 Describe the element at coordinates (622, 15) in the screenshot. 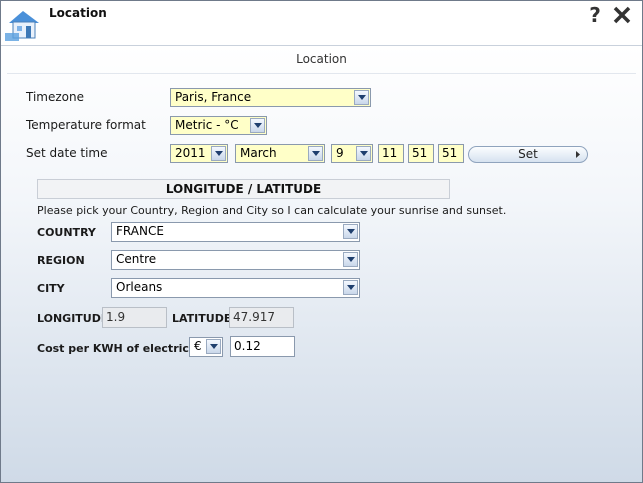

I see `close-icon` at that location.